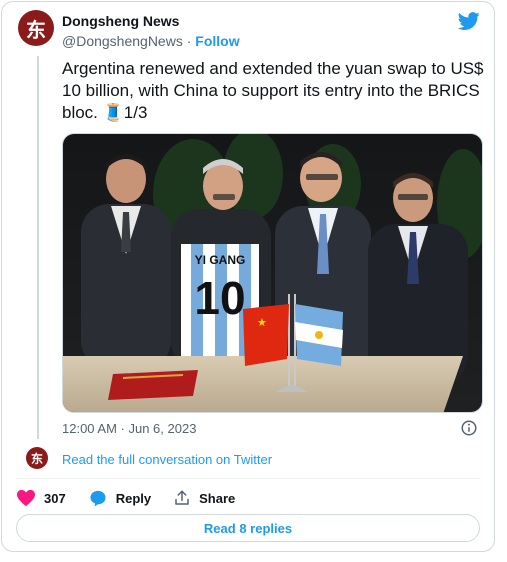  Describe the element at coordinates (26, 498) in the screenshot. I see `heart-icon` at that location.